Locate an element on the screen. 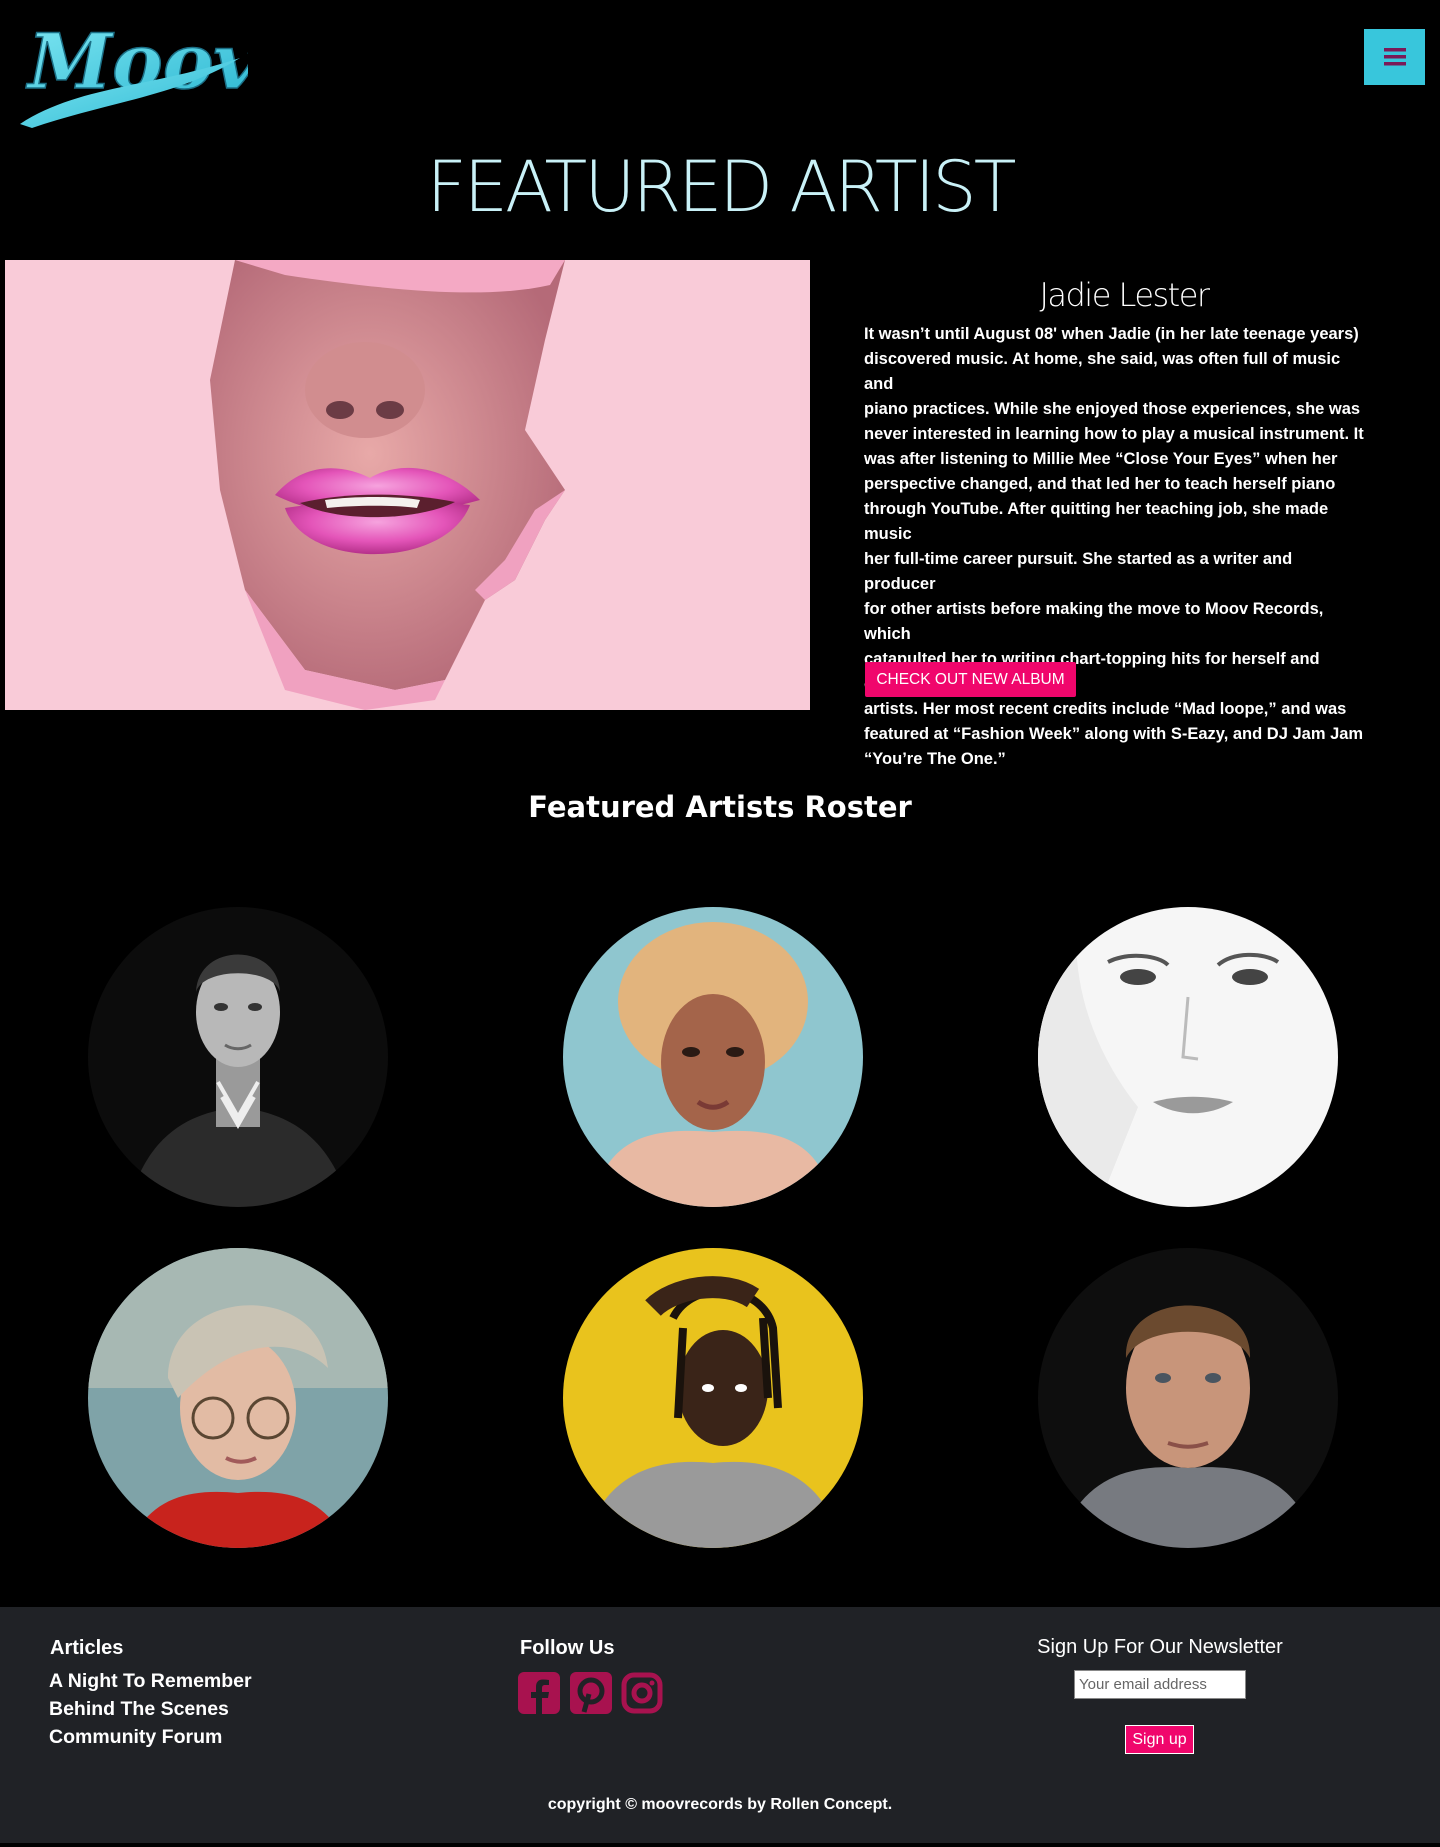 This screenshot has height=1847, width=1440. email-field is located at coordinates (1160, 1684).